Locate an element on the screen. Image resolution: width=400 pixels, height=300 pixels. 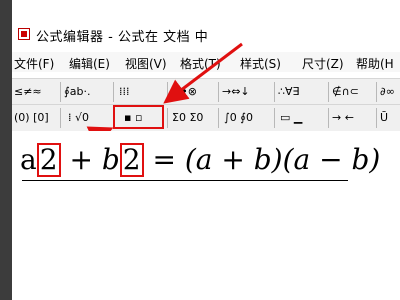
equation-baseline-underline is located at coordinates (185, 180).